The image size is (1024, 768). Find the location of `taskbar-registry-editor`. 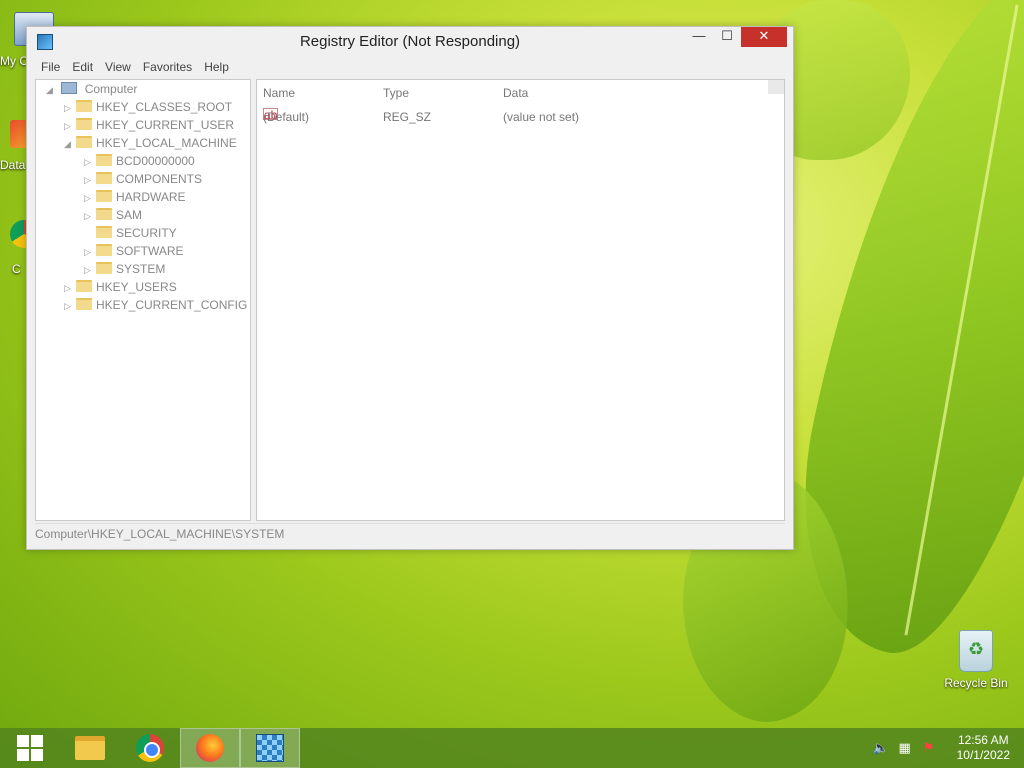

taskbar-registry-editor is located at coordinates (270, 748).